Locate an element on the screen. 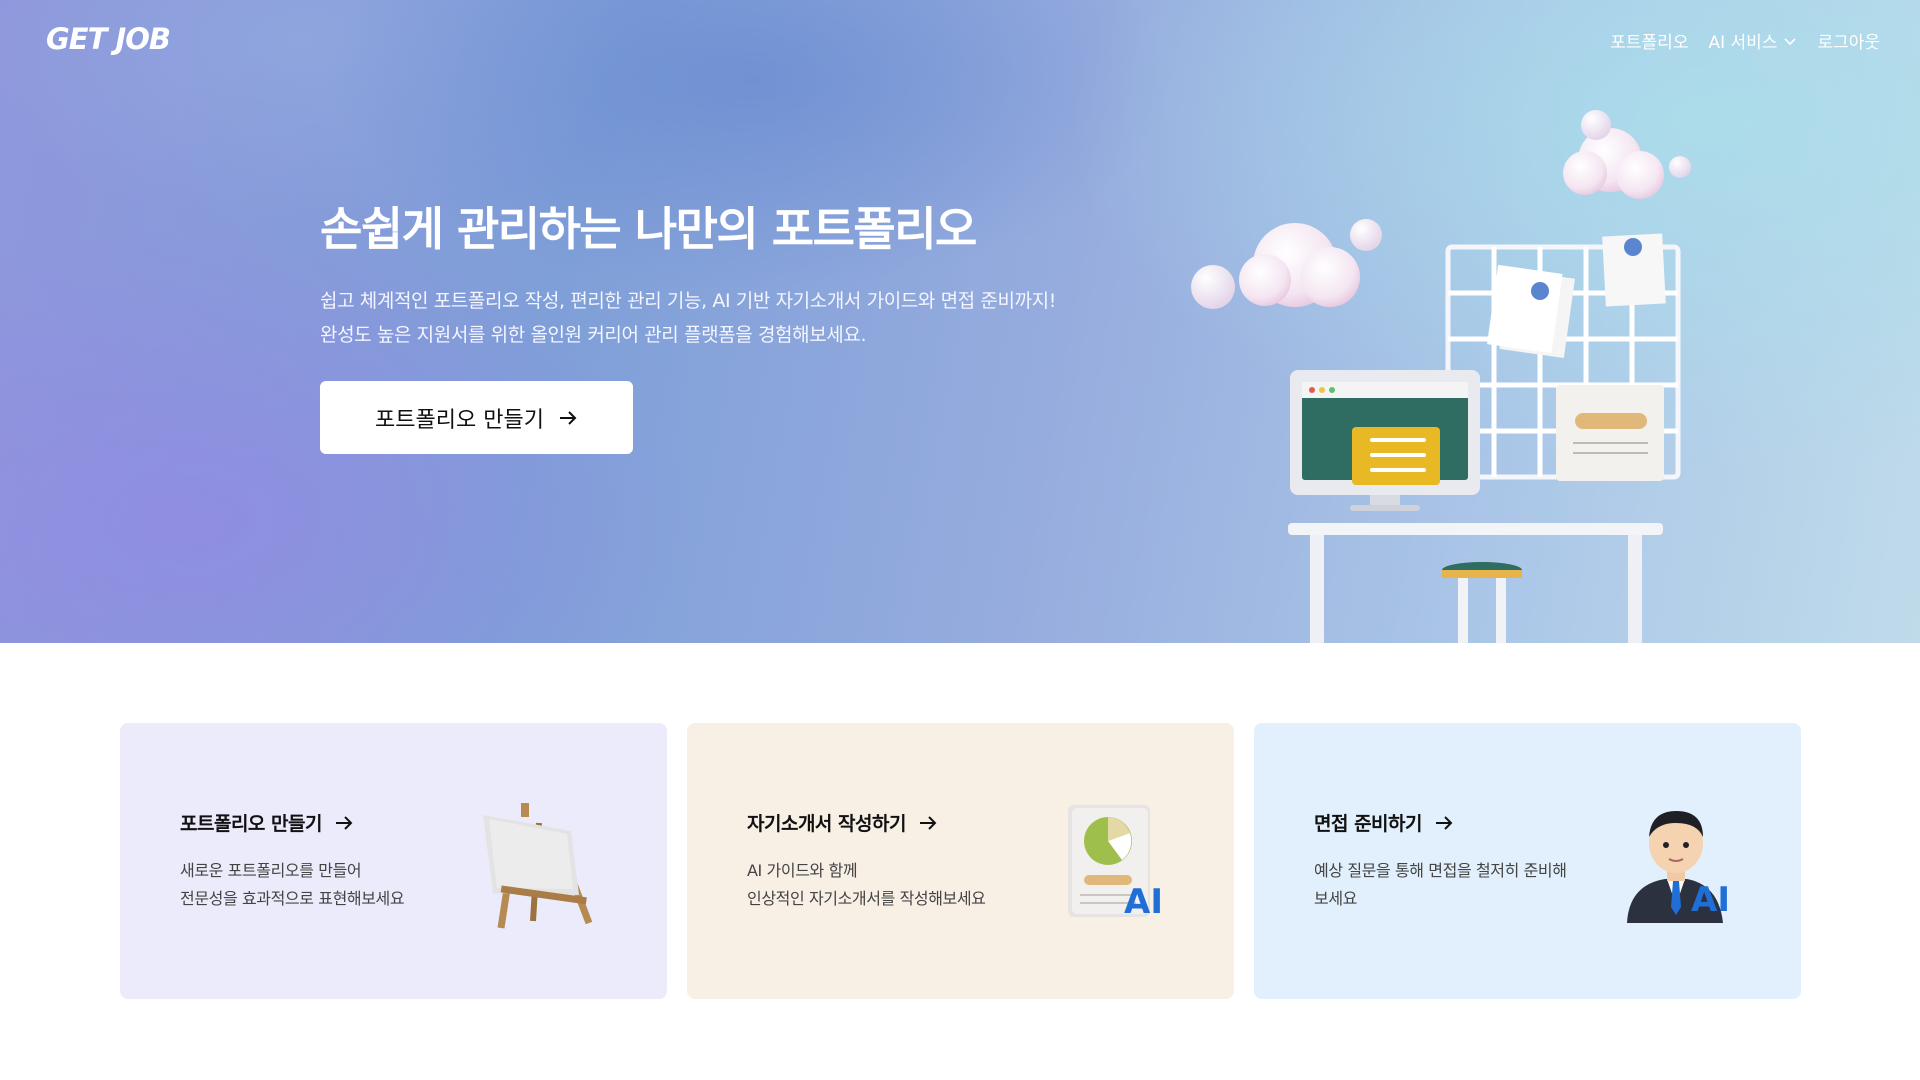 Image resolution: width=1920 pixels, height=1080 pixels. desk-workspace-illustration is located at coordinates (1441, 376).